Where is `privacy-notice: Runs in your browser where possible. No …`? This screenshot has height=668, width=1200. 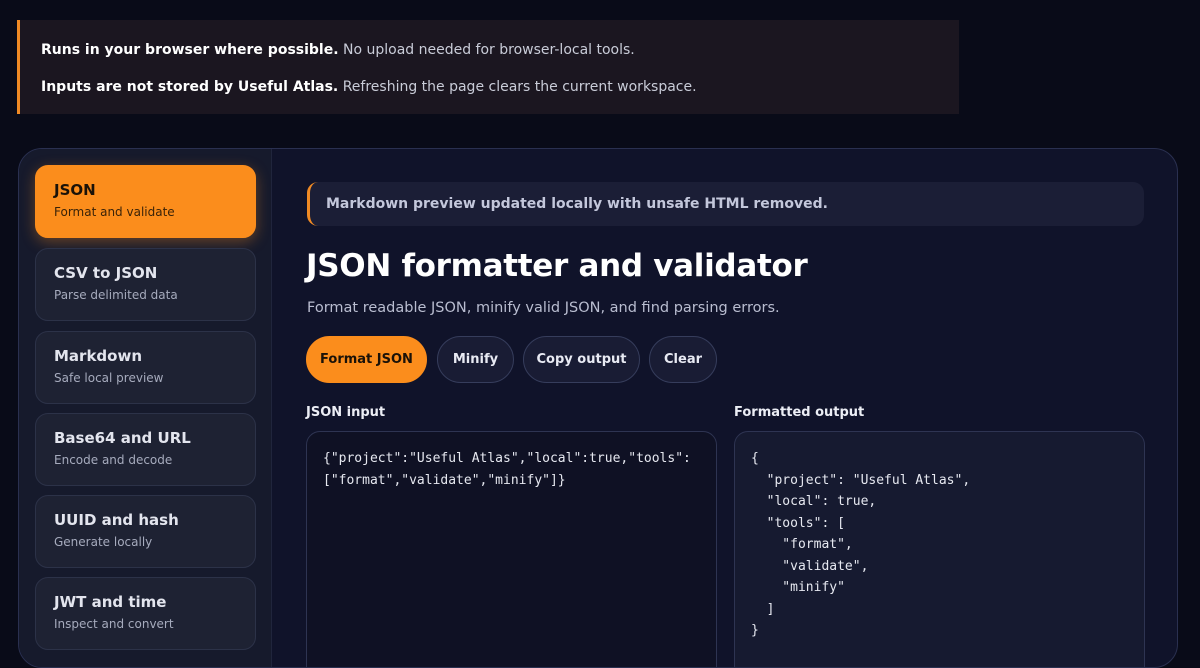 privacy-notice: Runs in your browser where possible. No … is located at coordinates (488, 67).